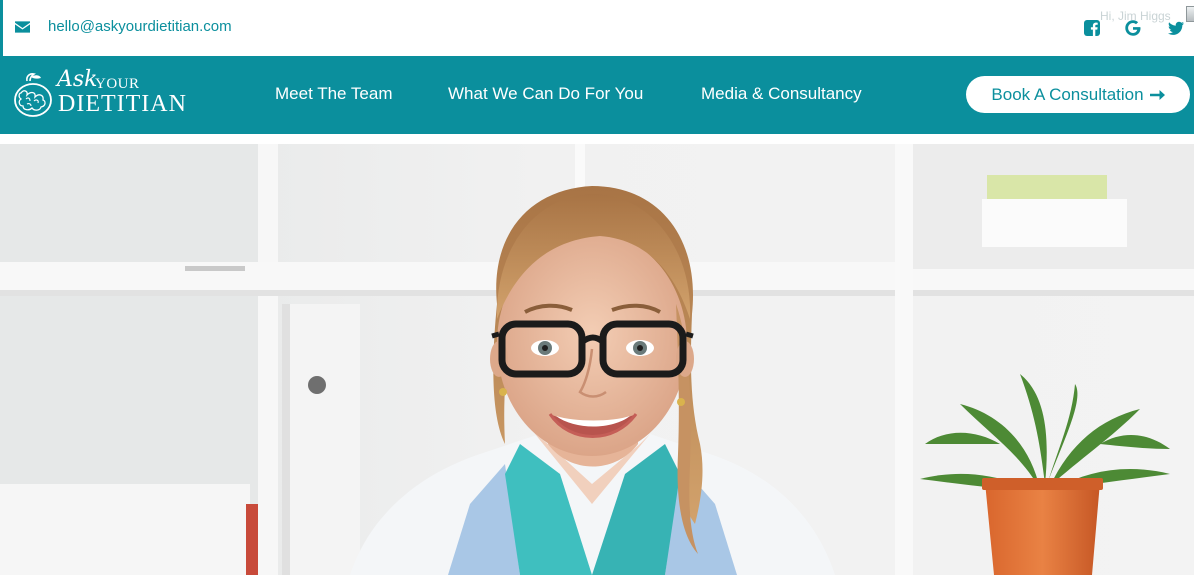 Image resolution: width=1194 pixels, height=575 pixels. I want to click on site-logo: Ask YOUR DIETITIAN, so click(99, 94).